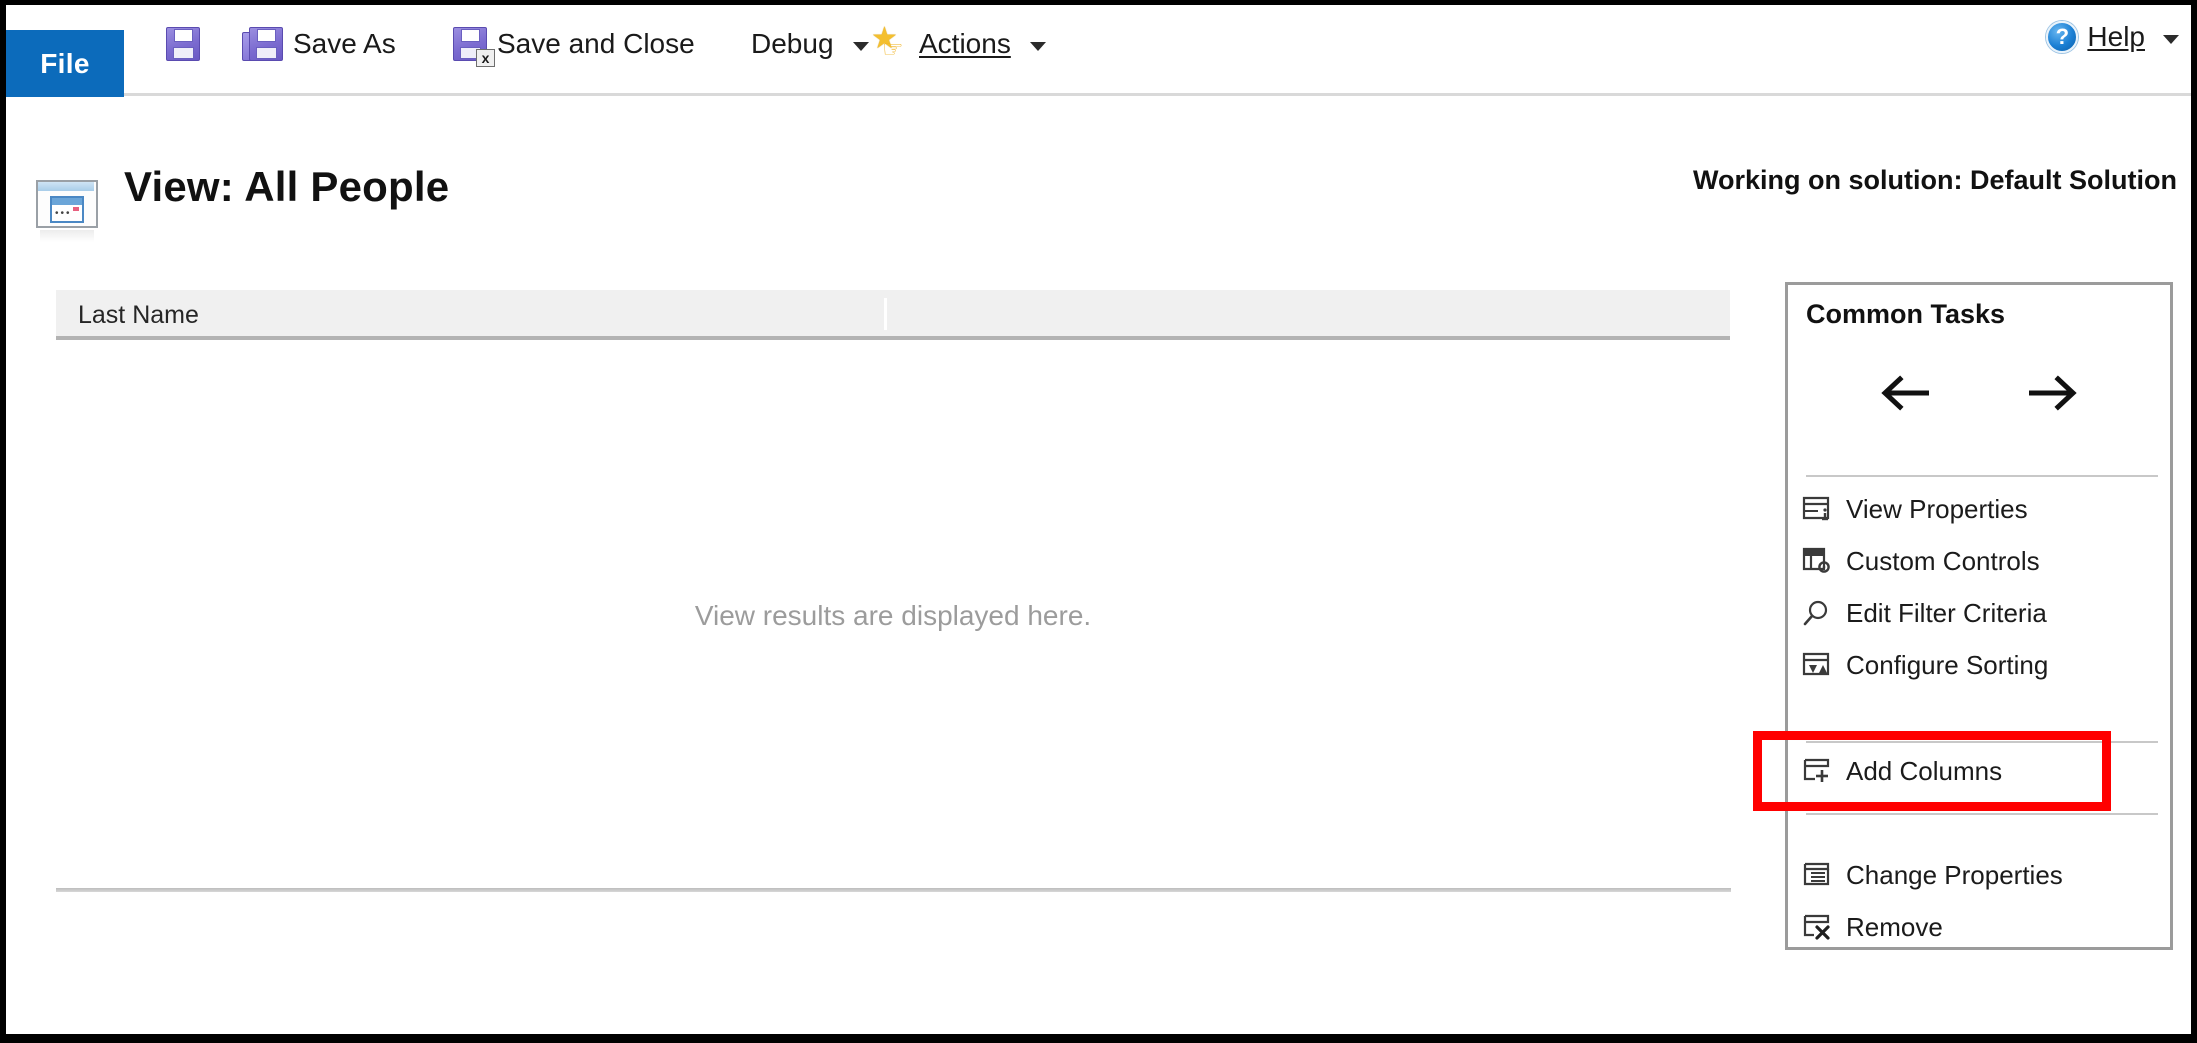 The image size is (2197, 1043). I want to click on custom-controls-icon, so click(1816, 560).